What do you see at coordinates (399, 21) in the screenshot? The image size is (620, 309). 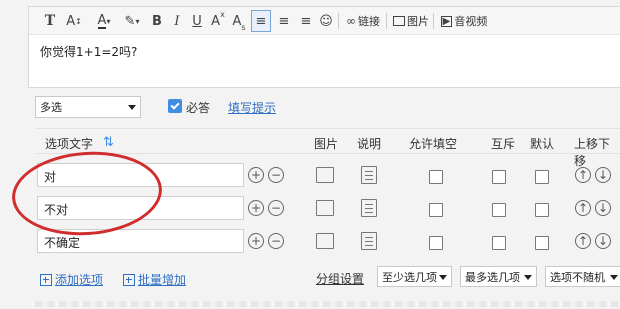 I see `image-icon` at bounding box center [399, 21].